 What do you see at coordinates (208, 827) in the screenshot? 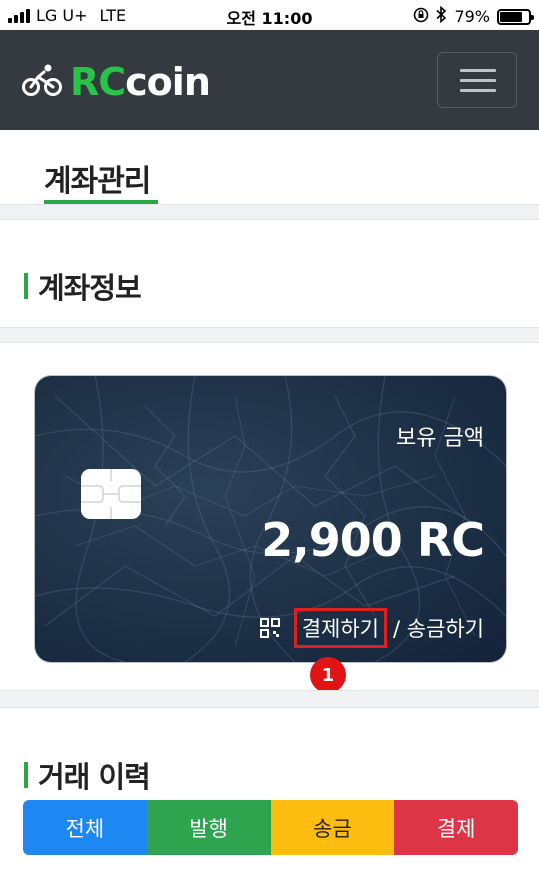
I see `filter-issue-button: 발행` at bounding box center [208, 827].